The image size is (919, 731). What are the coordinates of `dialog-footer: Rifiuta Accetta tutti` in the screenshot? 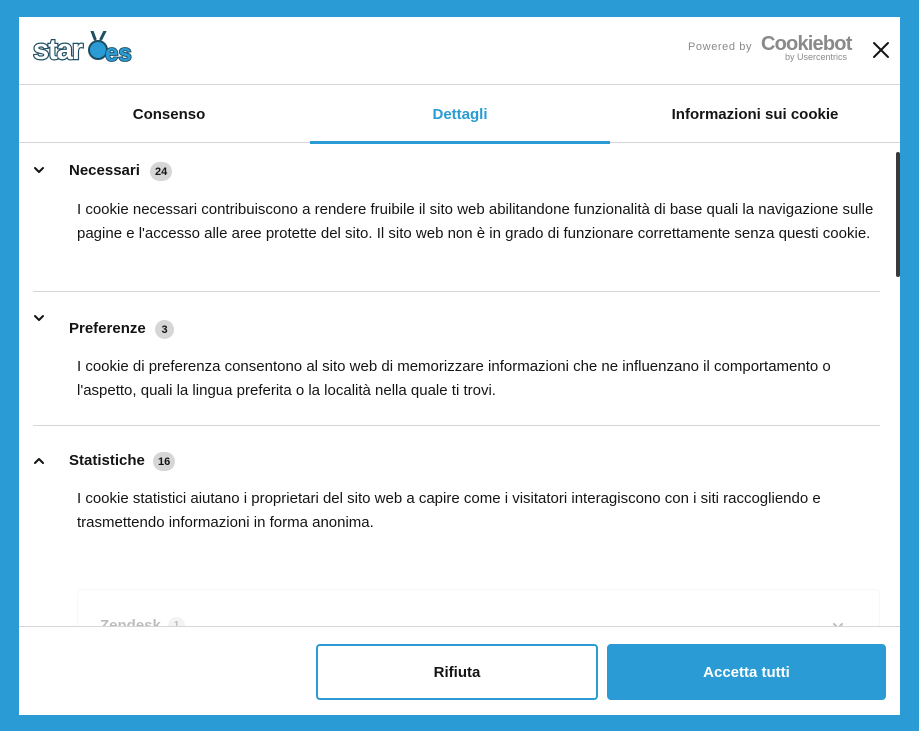 It's located at (459, 670).